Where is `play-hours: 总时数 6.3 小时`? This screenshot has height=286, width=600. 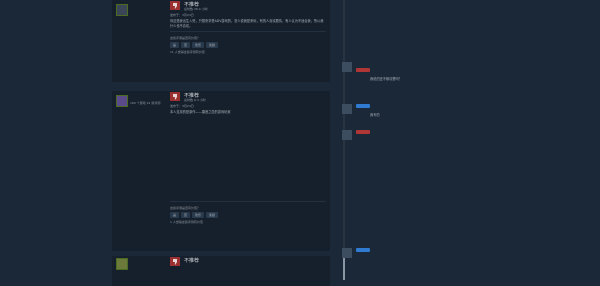 play-hours: 总时数 6.3 小时 is located at coordinates (195, 100).